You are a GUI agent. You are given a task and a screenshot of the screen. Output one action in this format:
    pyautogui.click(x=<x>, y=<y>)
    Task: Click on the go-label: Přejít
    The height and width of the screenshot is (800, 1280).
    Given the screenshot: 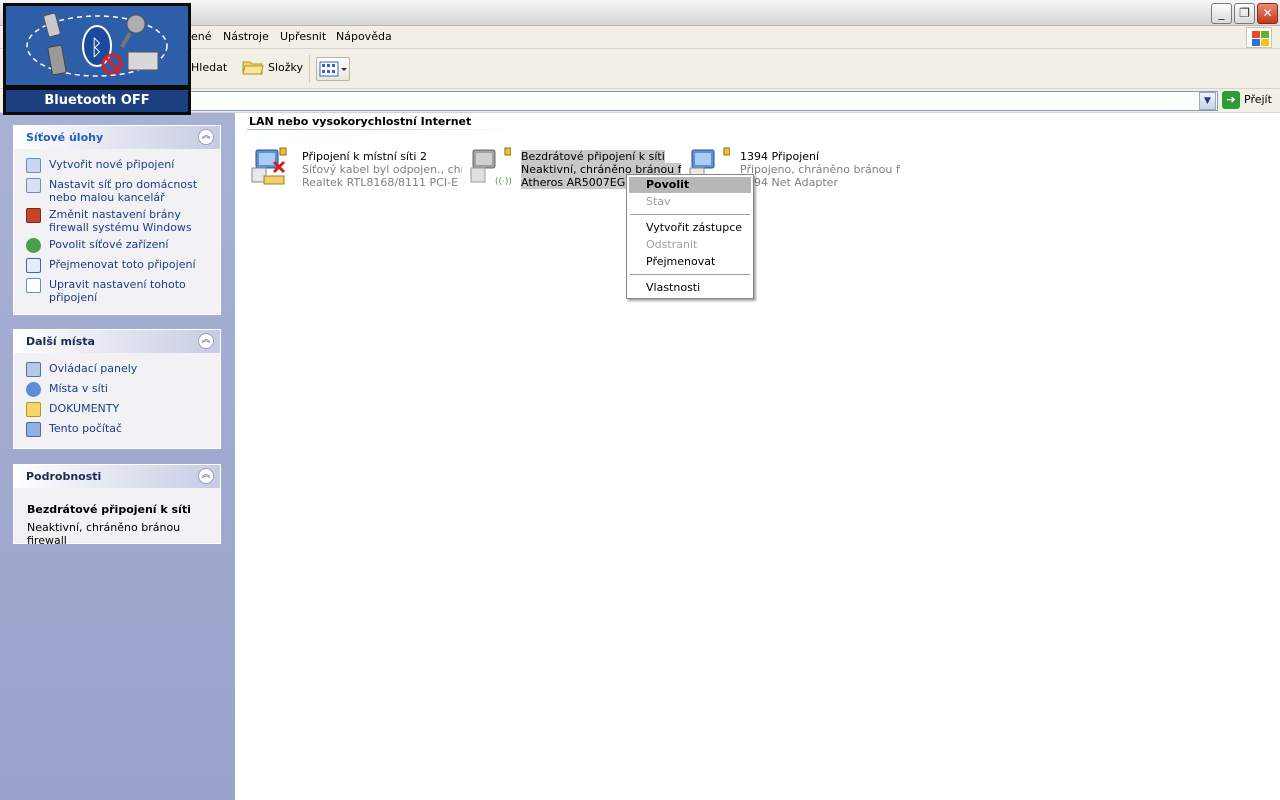 What is the action you would take?
    pyautogui.click(x=1258, y=99)
    